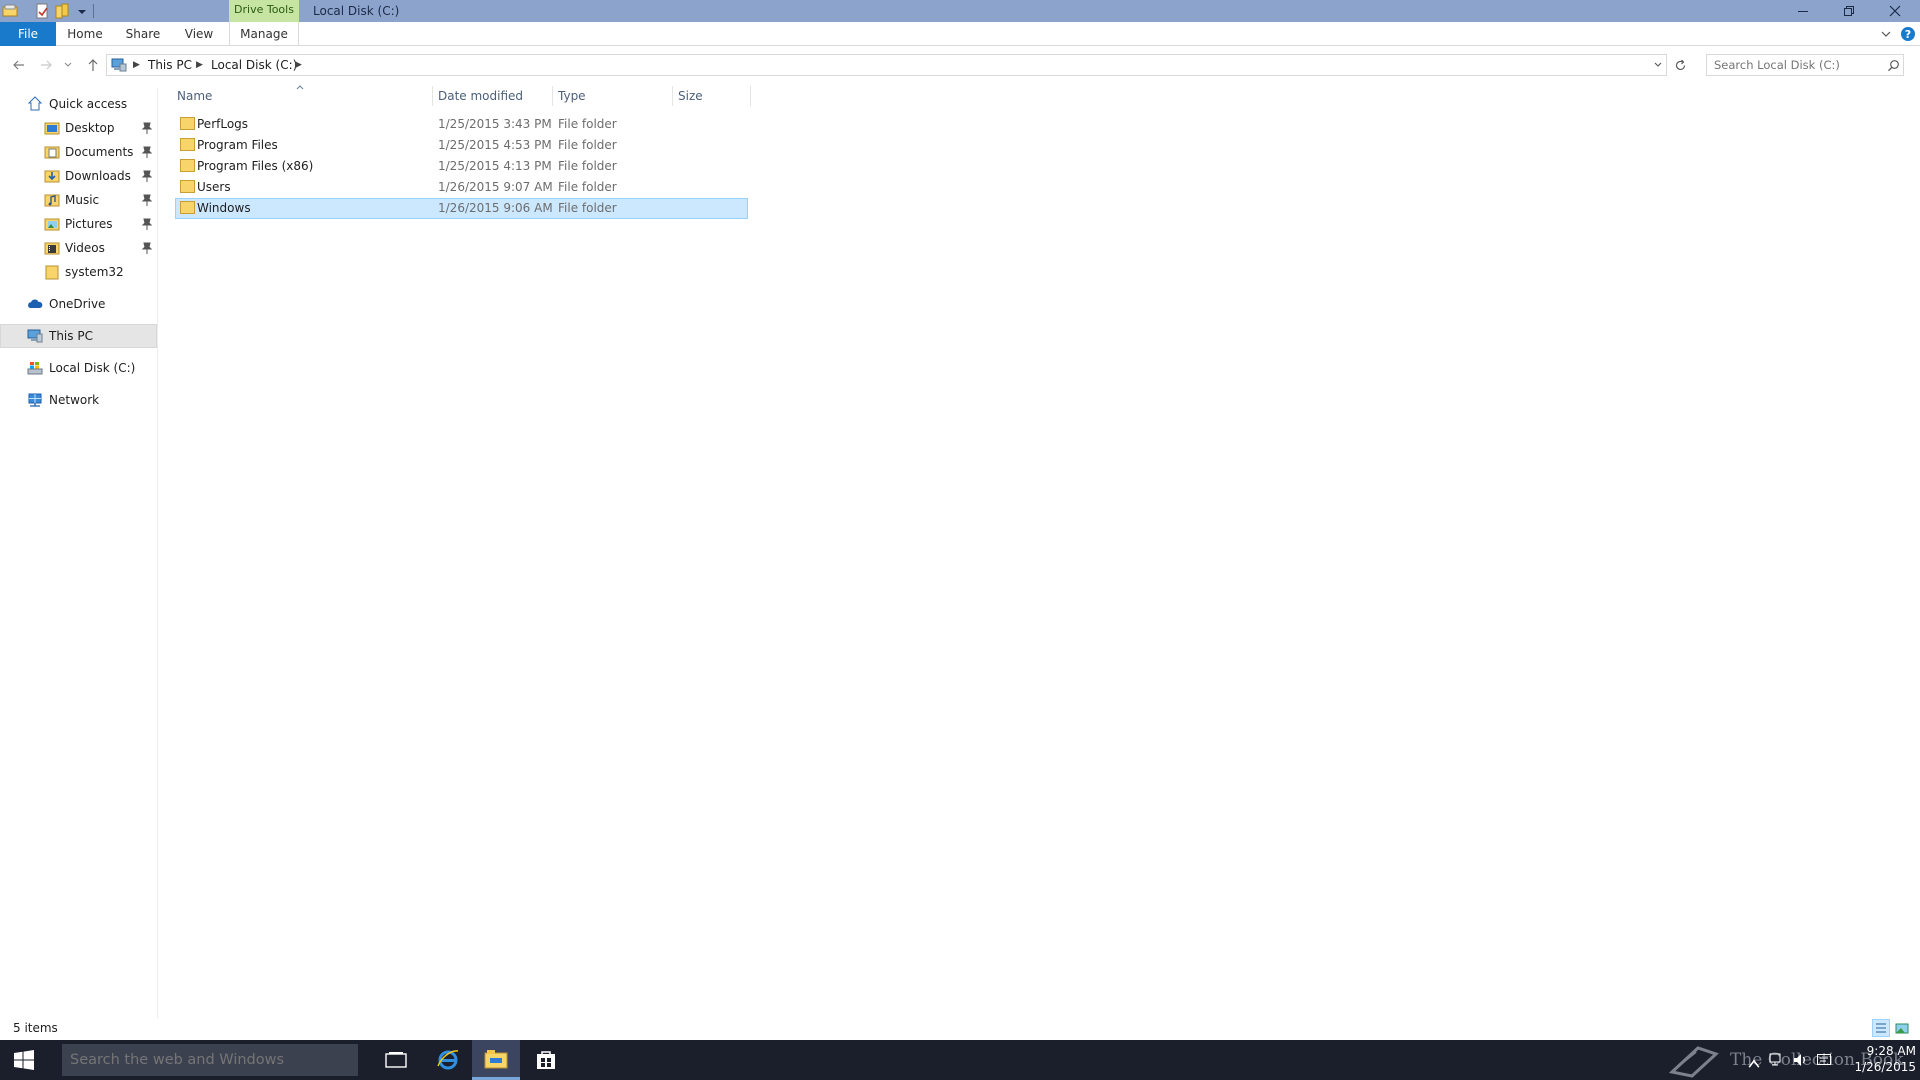  What do you see at coordinates (1693, 1062) in the screenshot?
I see `watermark-book-icon` at bounding box center [1693, 1062].